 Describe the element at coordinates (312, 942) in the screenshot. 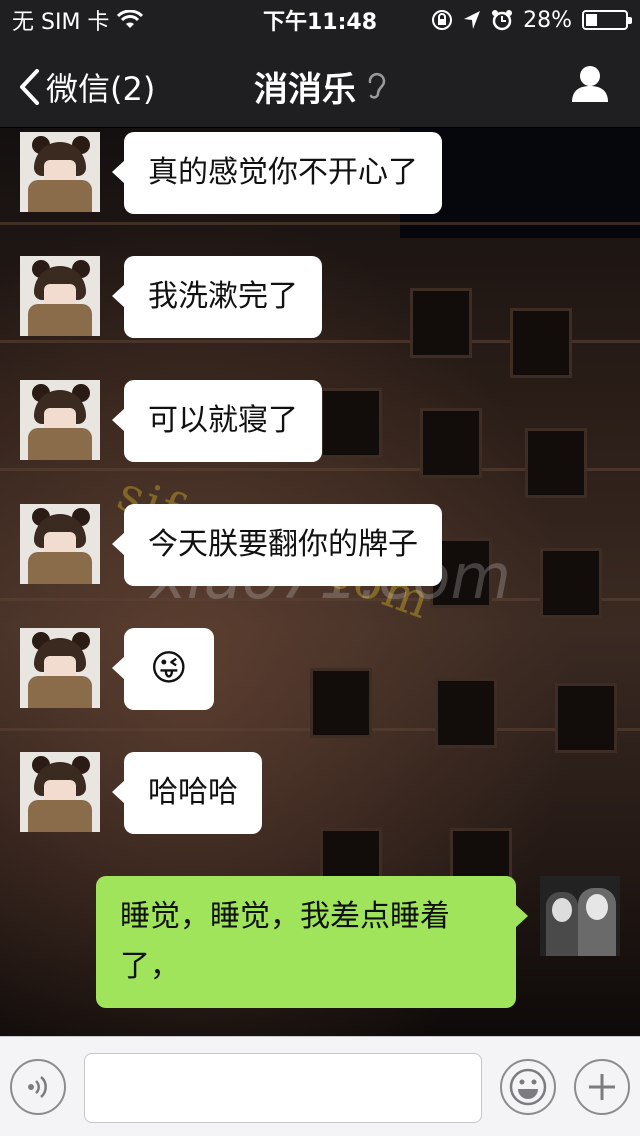

I see `message-bubble-self: 睡觉，睡觉，我差点睡着了，` at that location.